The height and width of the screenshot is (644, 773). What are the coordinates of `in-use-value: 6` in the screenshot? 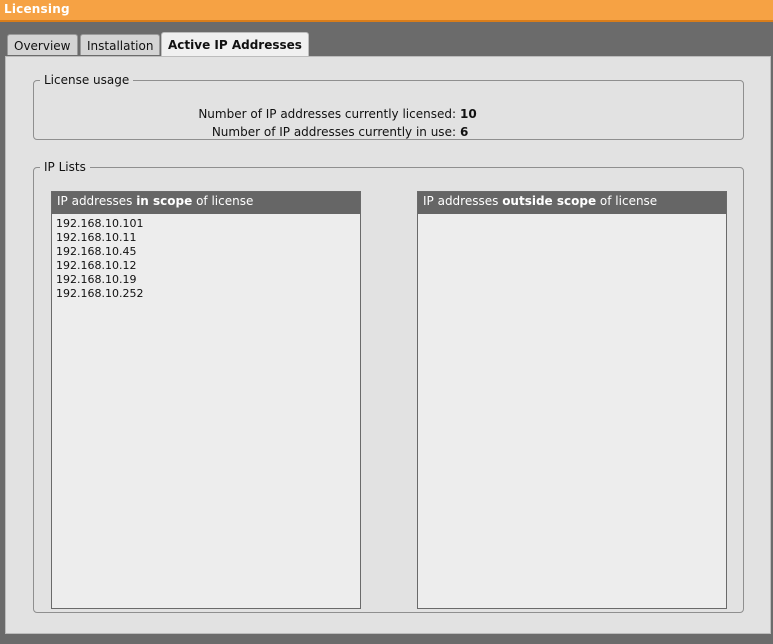 It's located at (464, 132).